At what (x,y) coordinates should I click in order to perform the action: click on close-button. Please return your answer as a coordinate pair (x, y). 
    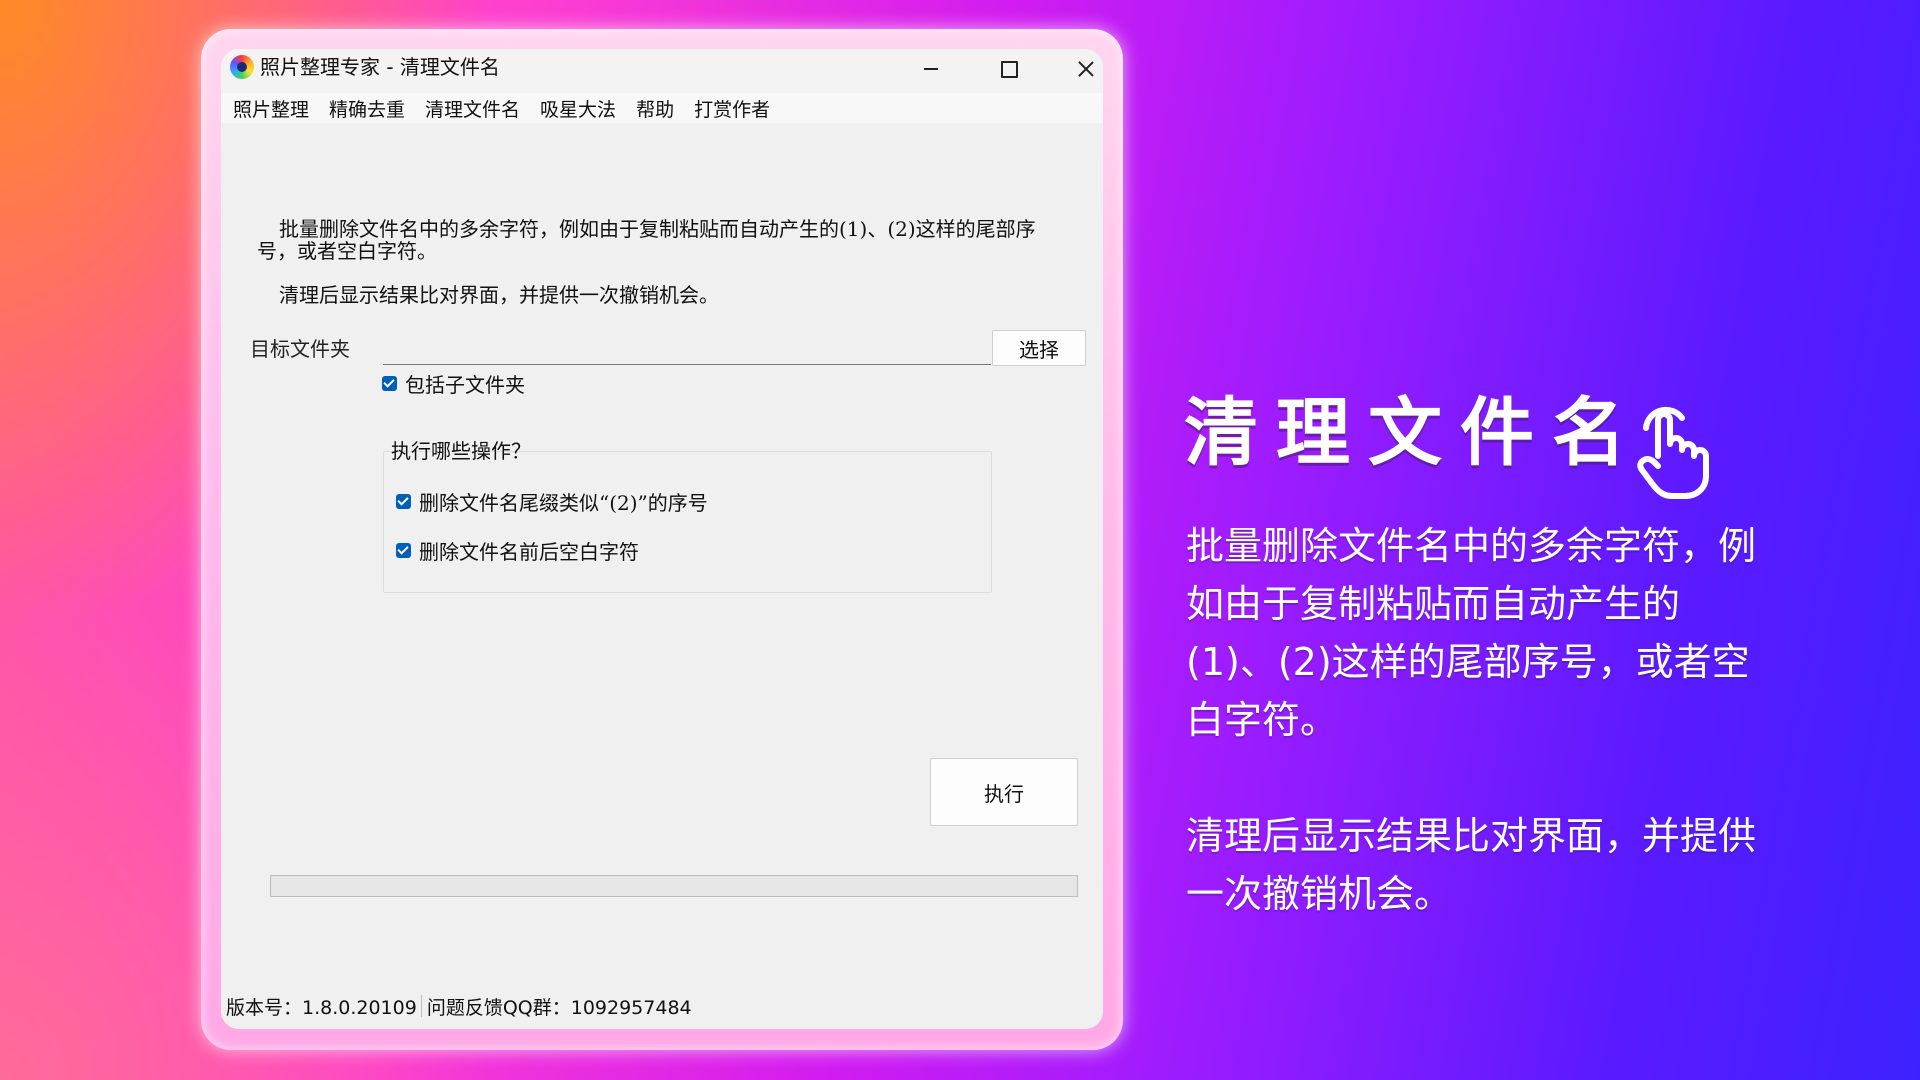
    Looking at the image, I should click on (1080, 69).